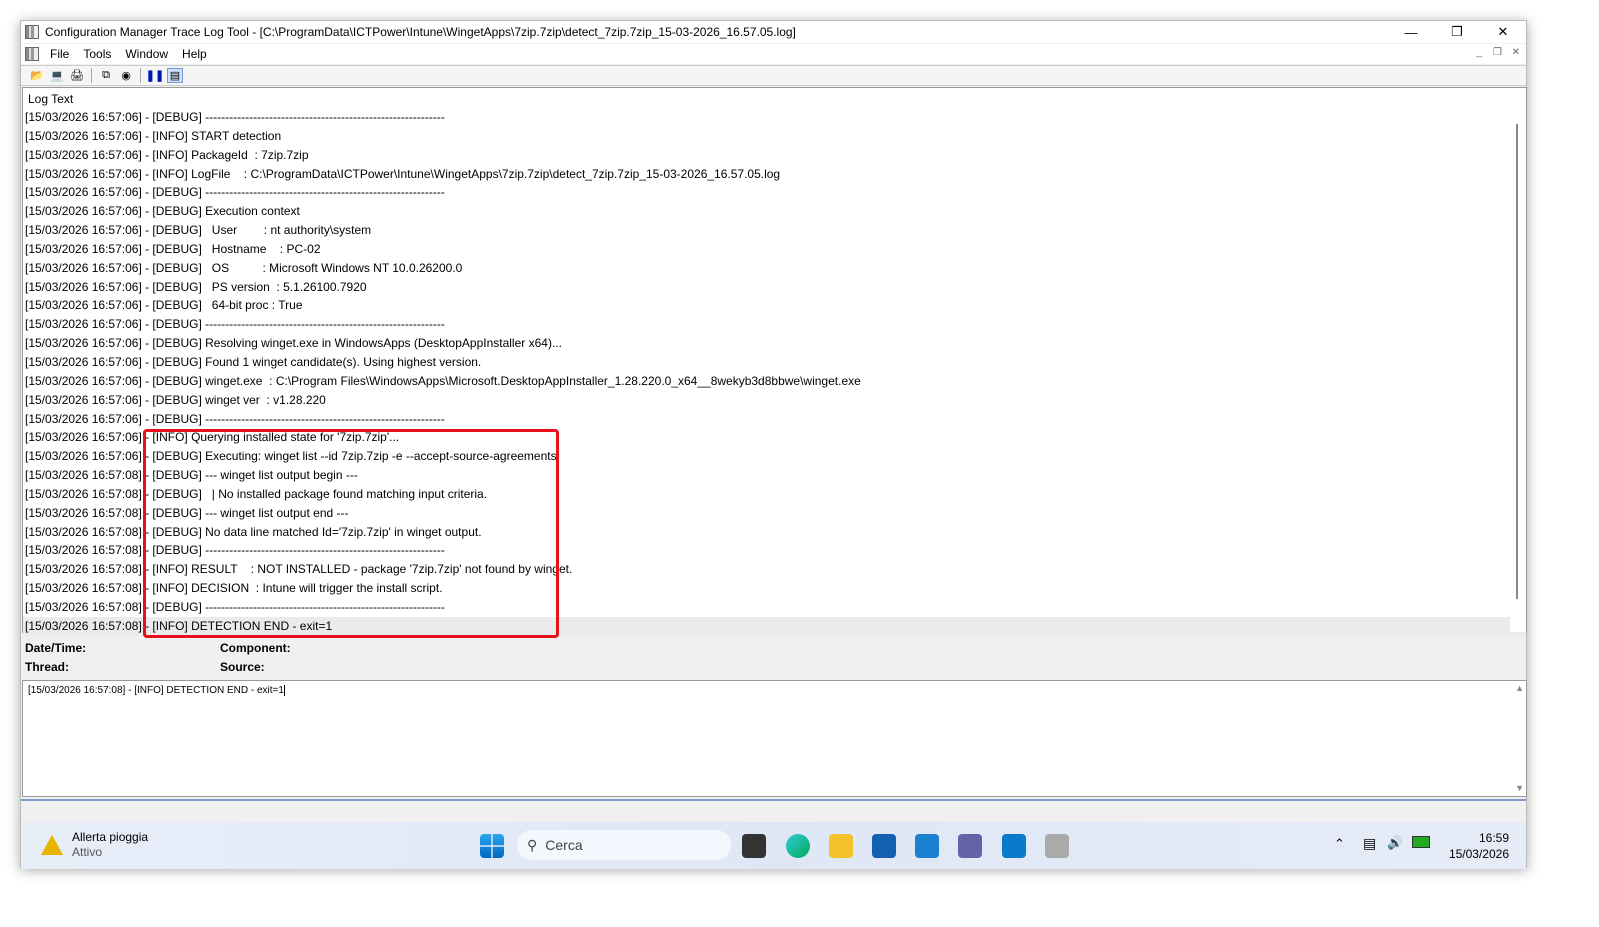 This screenshot has width=1599, height=927. What do you see at coordinates (1497, 52) in the screenshot?
I see `mdi-restore-button: ❐` at bounding box center [1497, 52].